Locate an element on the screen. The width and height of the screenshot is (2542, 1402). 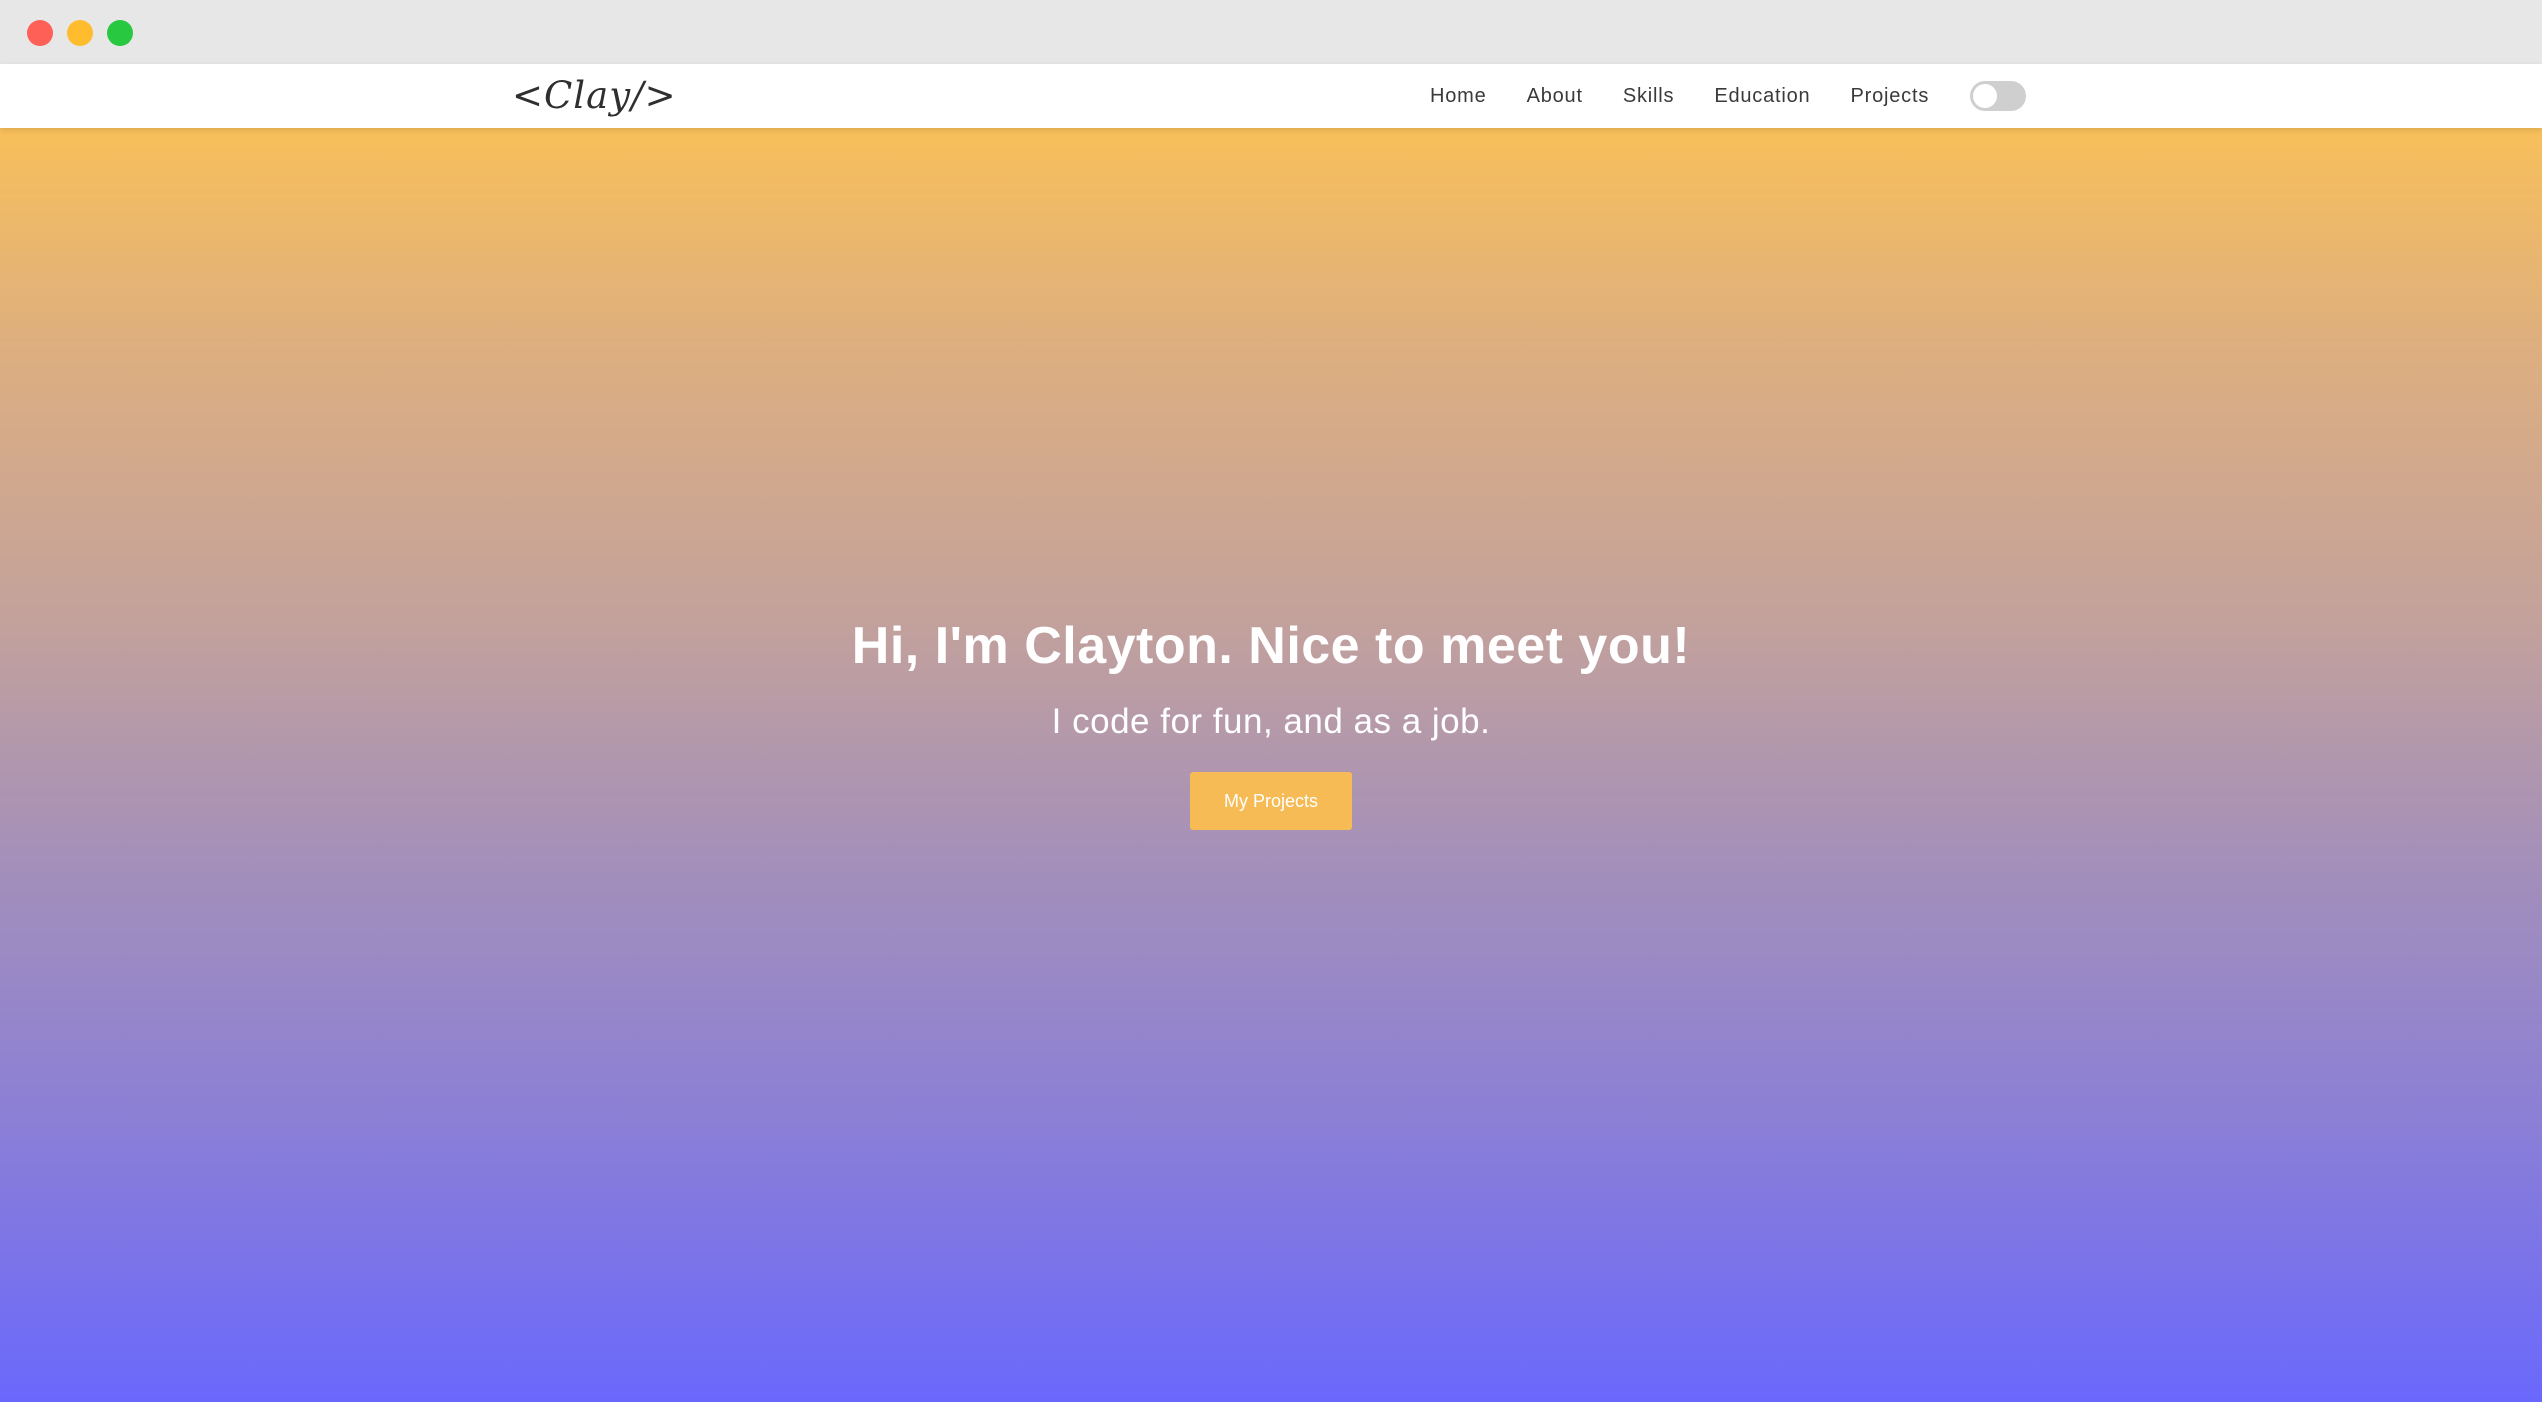
hero-subtitle: I code for fun, and as a job. is located at coordinates (1271, 721).